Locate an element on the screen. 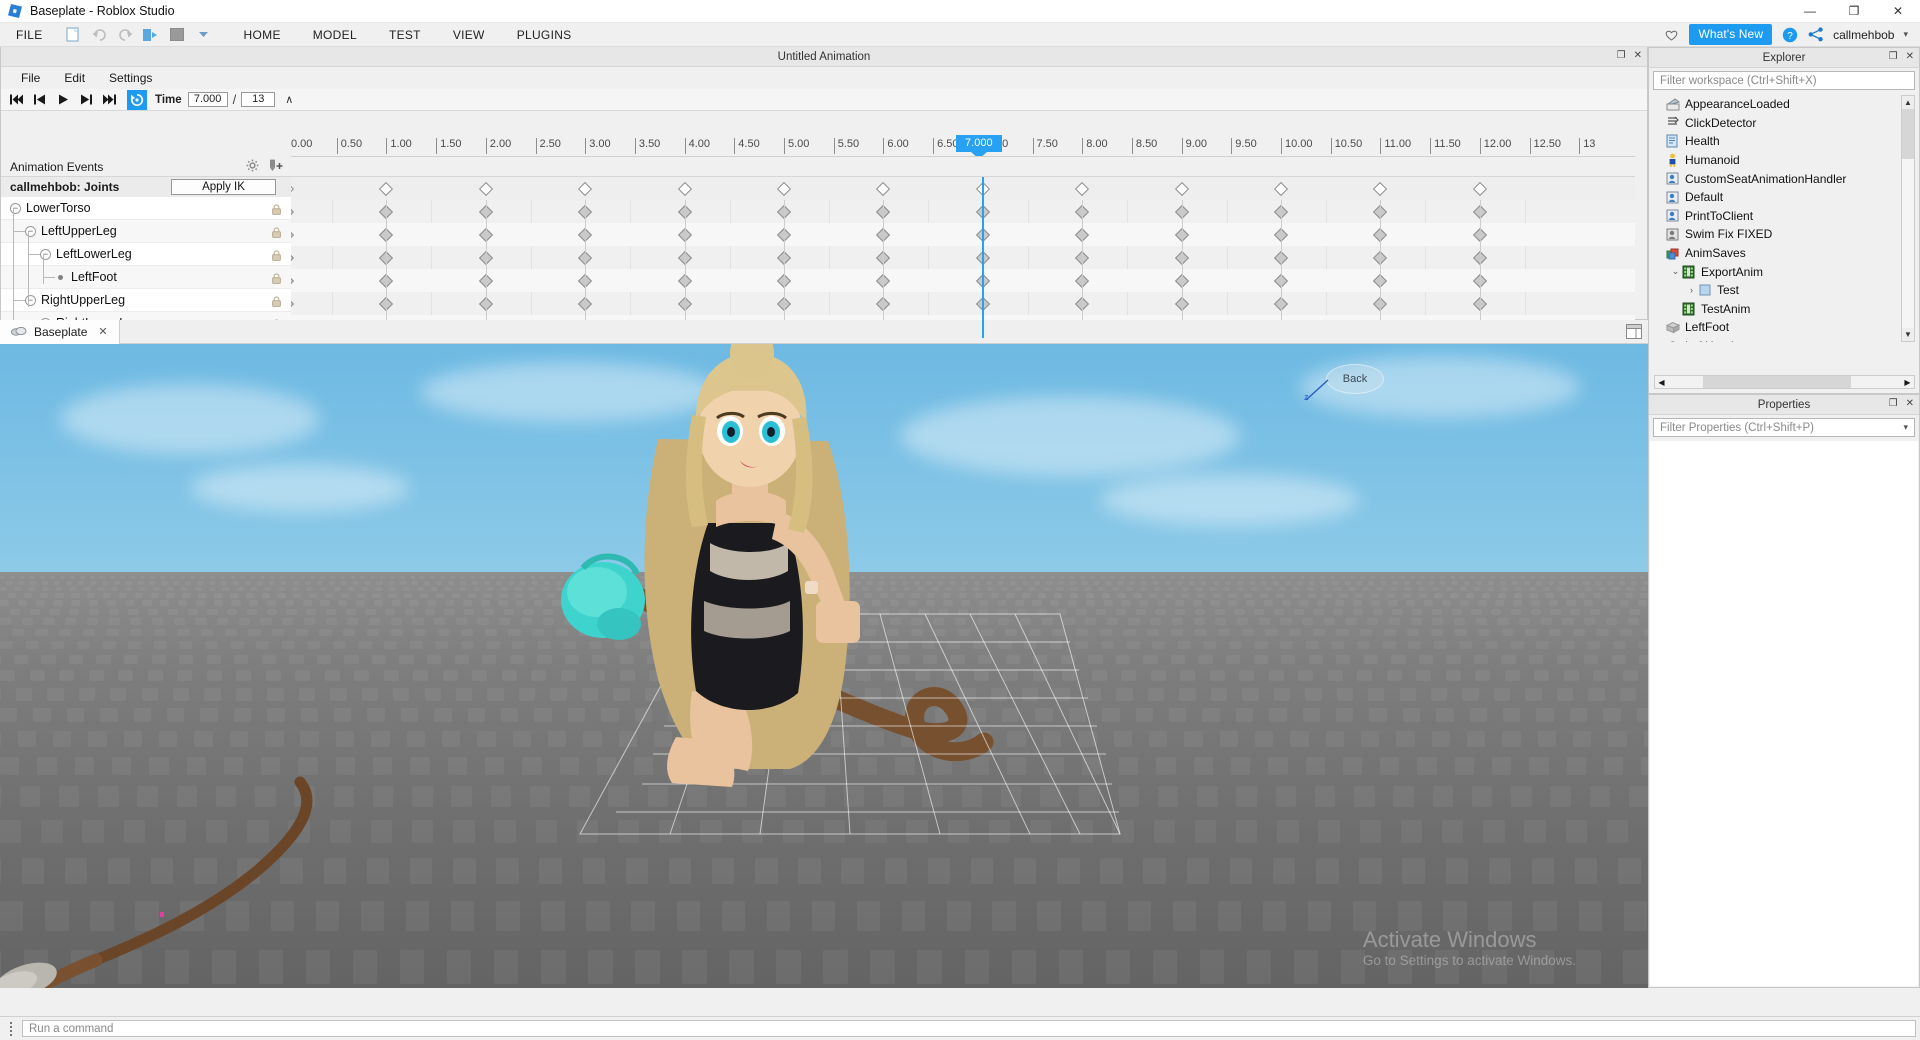 The width and height of the screenshot is (1920, 1040). explorer-scroll-down-button: ▼ is located at coordinates (1908, 334).